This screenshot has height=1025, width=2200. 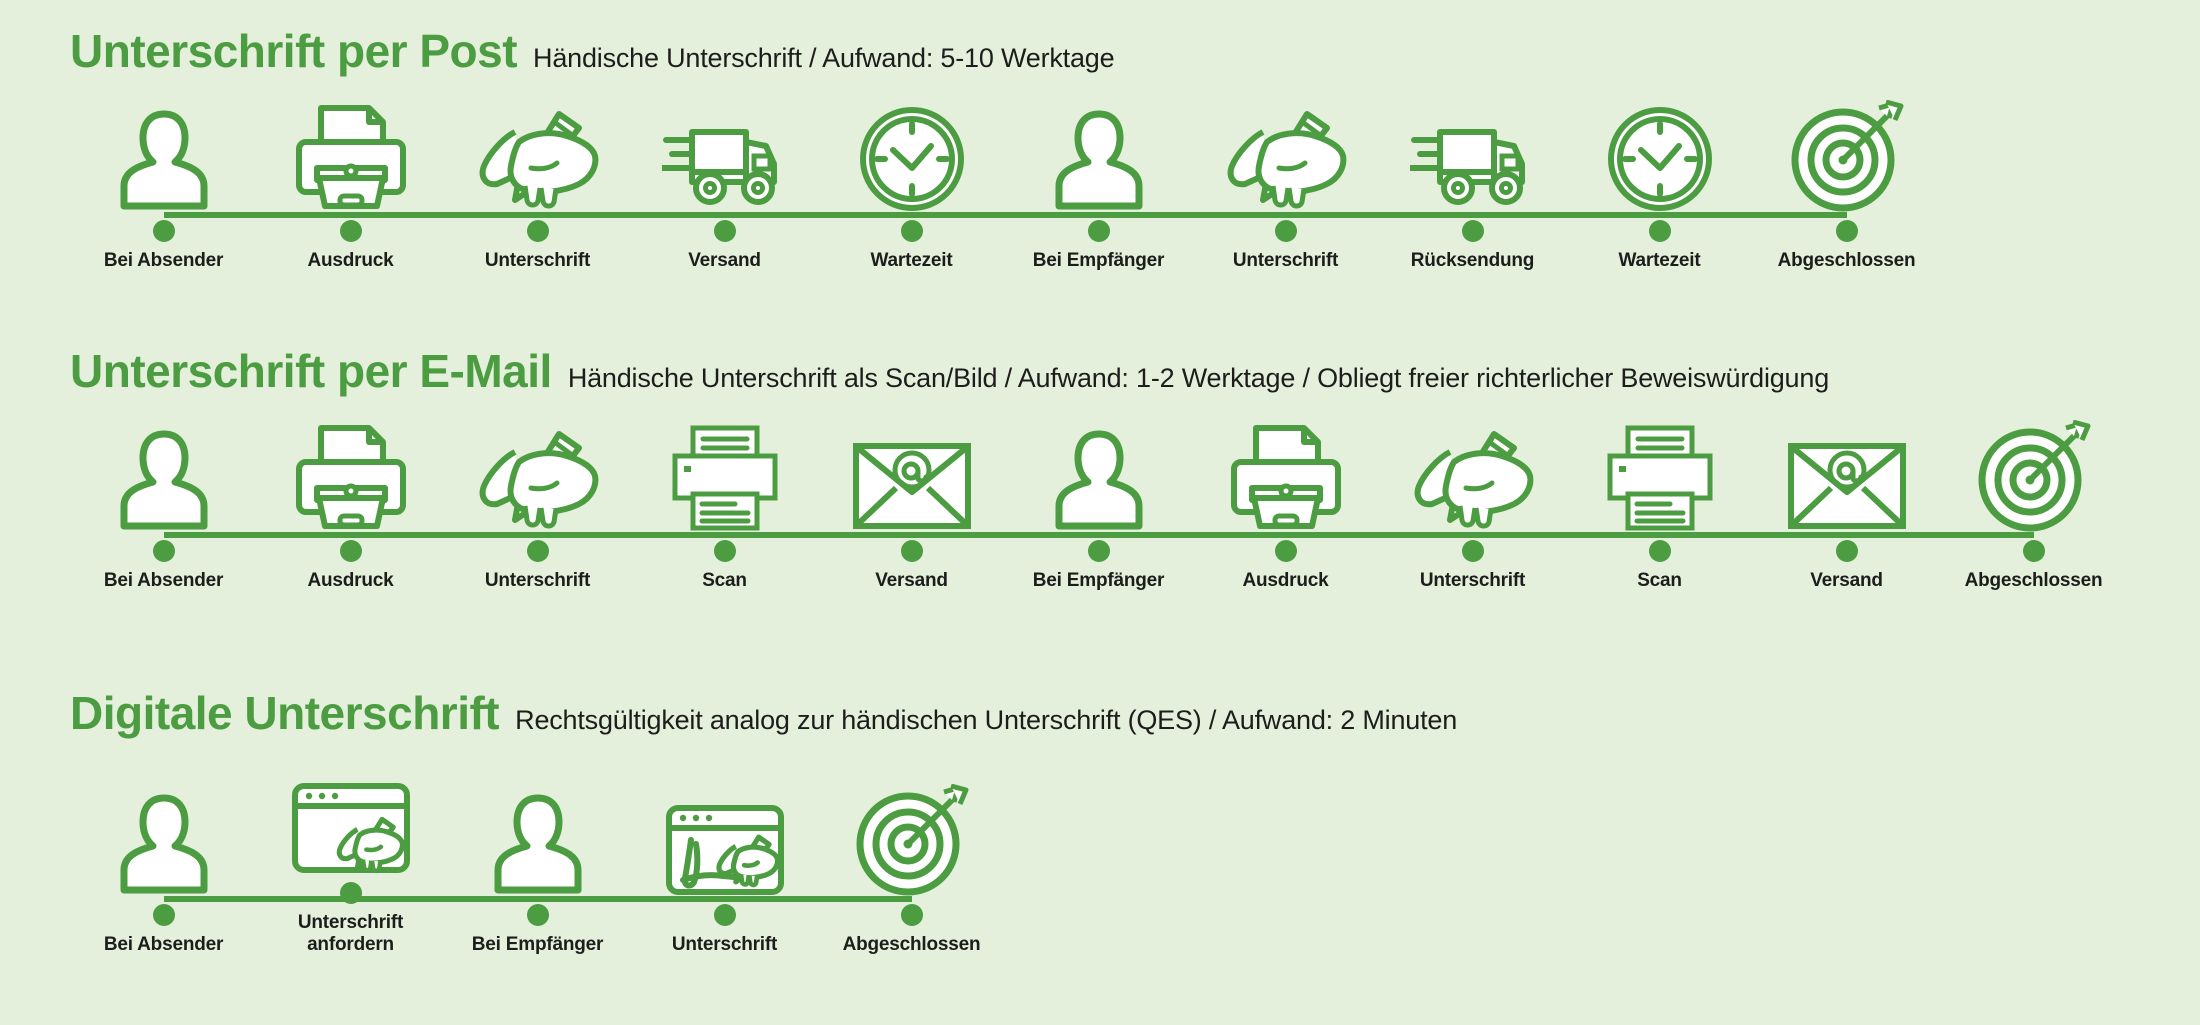 What do you see at coordinates (725, 477) in the screenshot?
I see `scanner-icon` at bounding box center [725, 477].